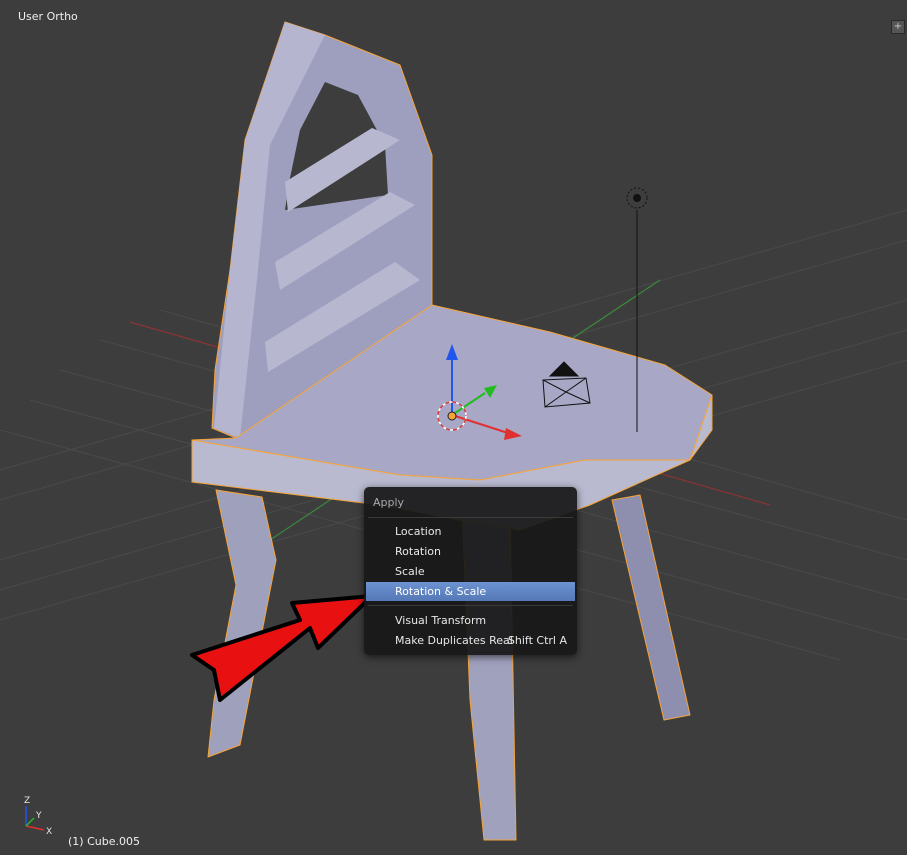  I want to click on menu-item-visual-transform: Visual Transform, so click(470, 620).